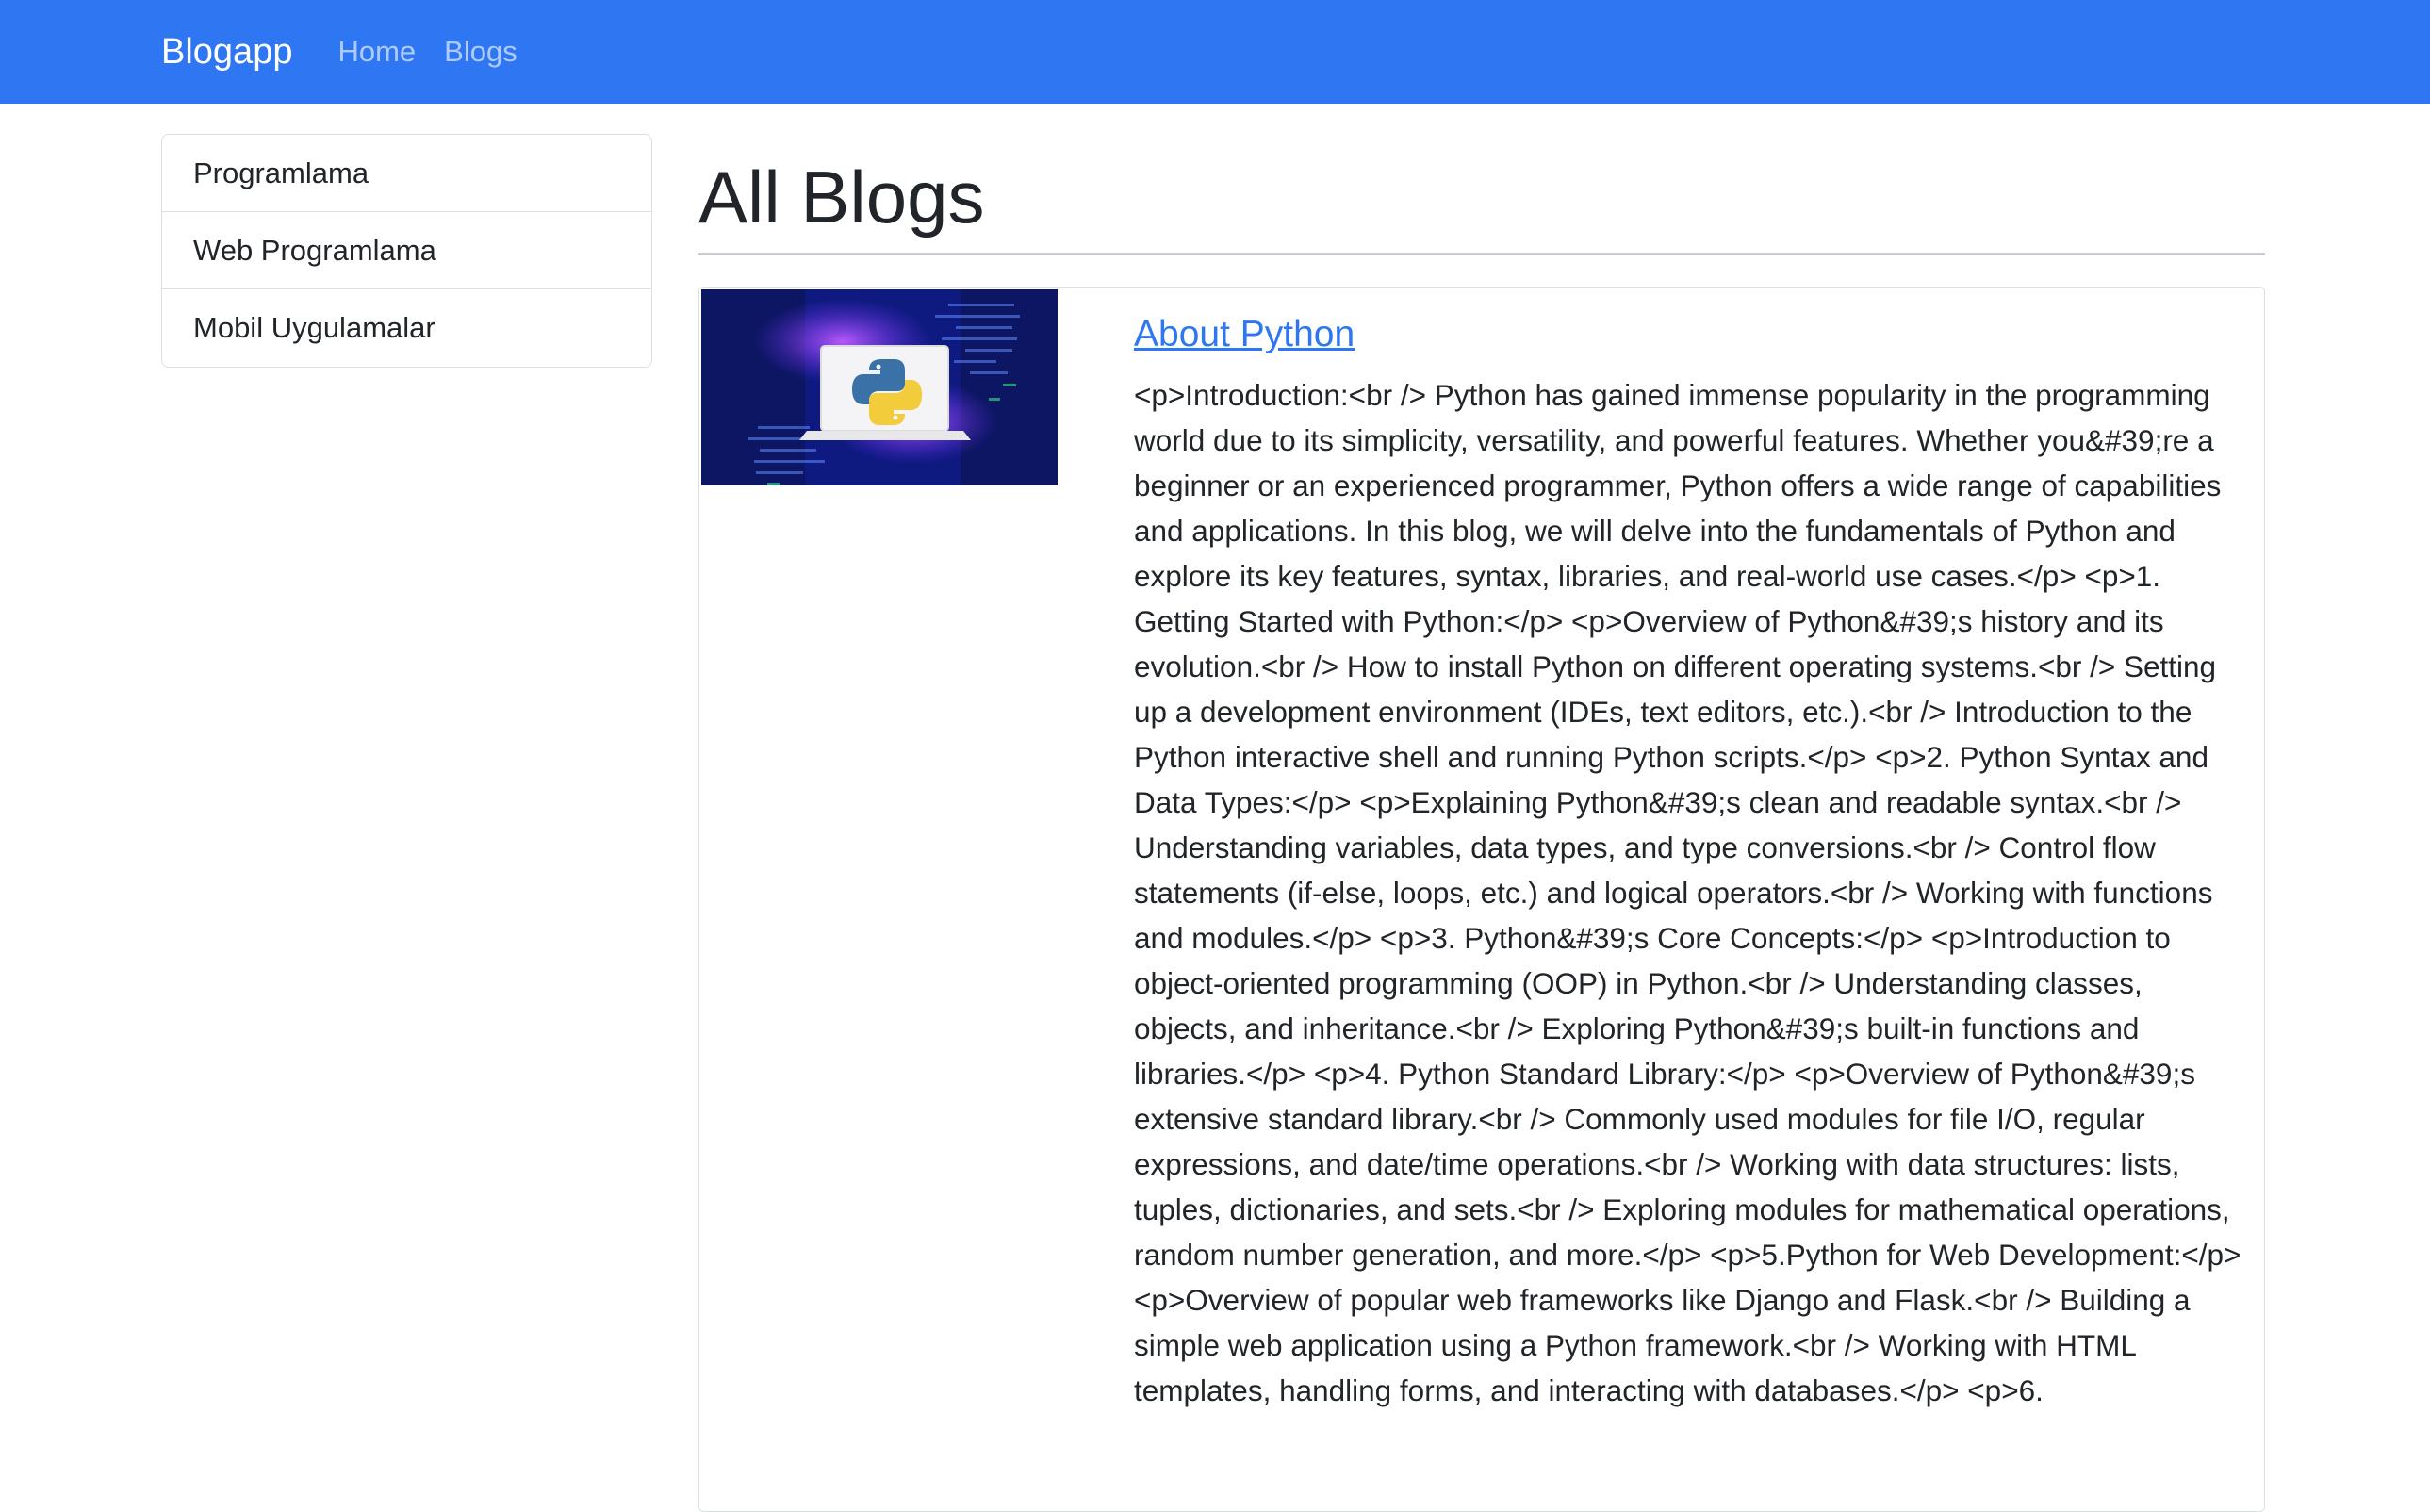 The width and height of the screenshot is (2430, 1512). Describe the element at coordinates (480, 52) in the screenshot. I see `nav-link-blogs: Blogs` at that location.